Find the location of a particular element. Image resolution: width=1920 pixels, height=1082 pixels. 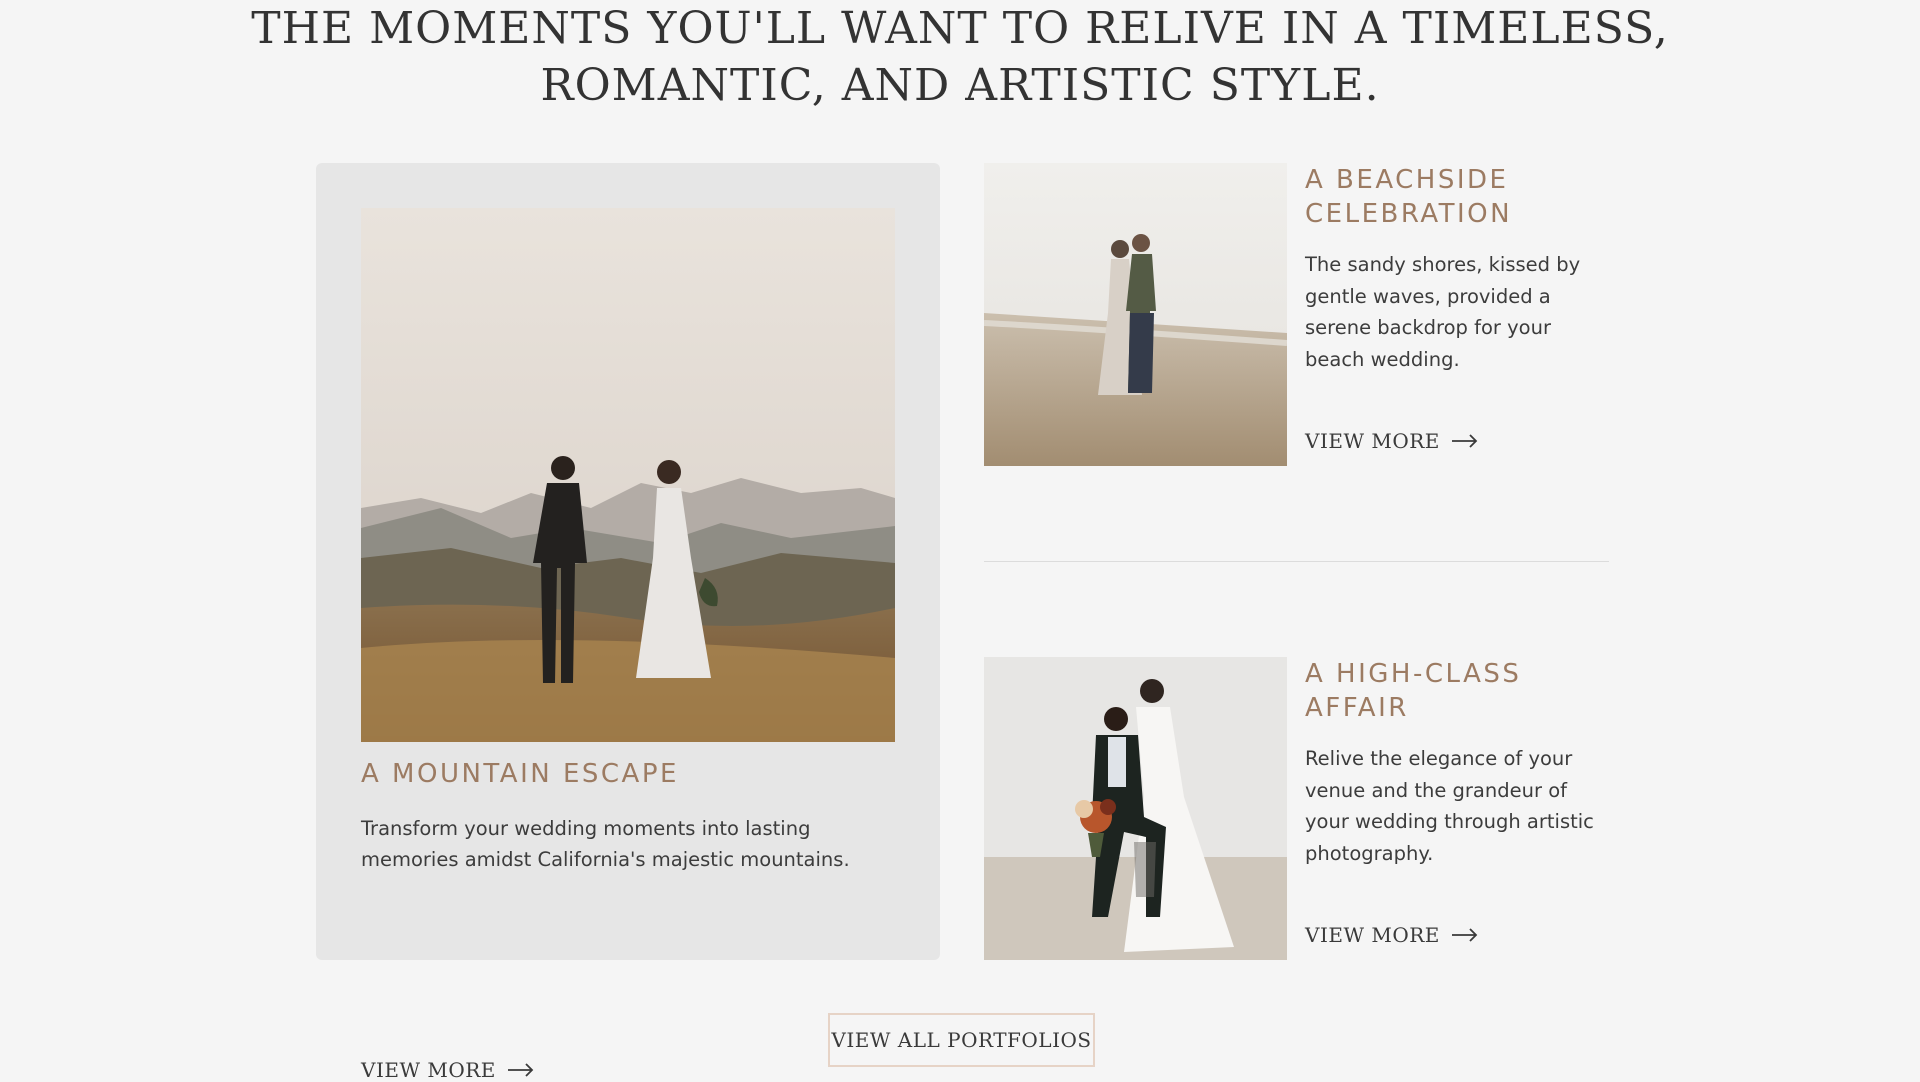

featured-view-more-link: VIEW MORE is located at coordinates (447, 1070).